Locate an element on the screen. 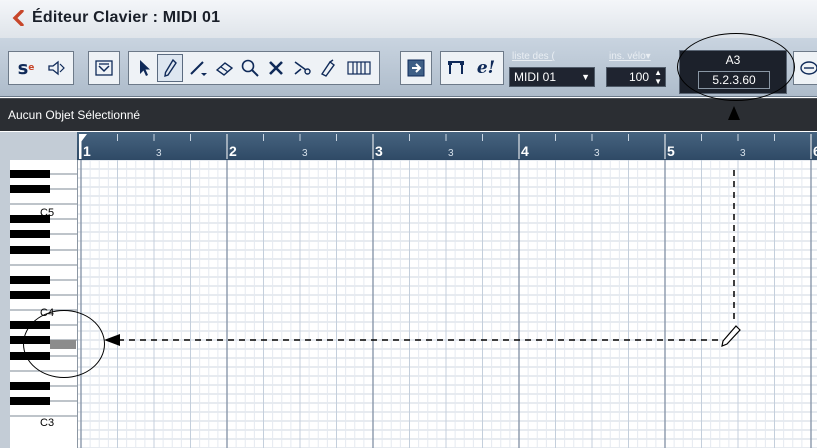 This screenshot has height=448, width=817. position-highlight-ring is located at coordinates (736, 67).